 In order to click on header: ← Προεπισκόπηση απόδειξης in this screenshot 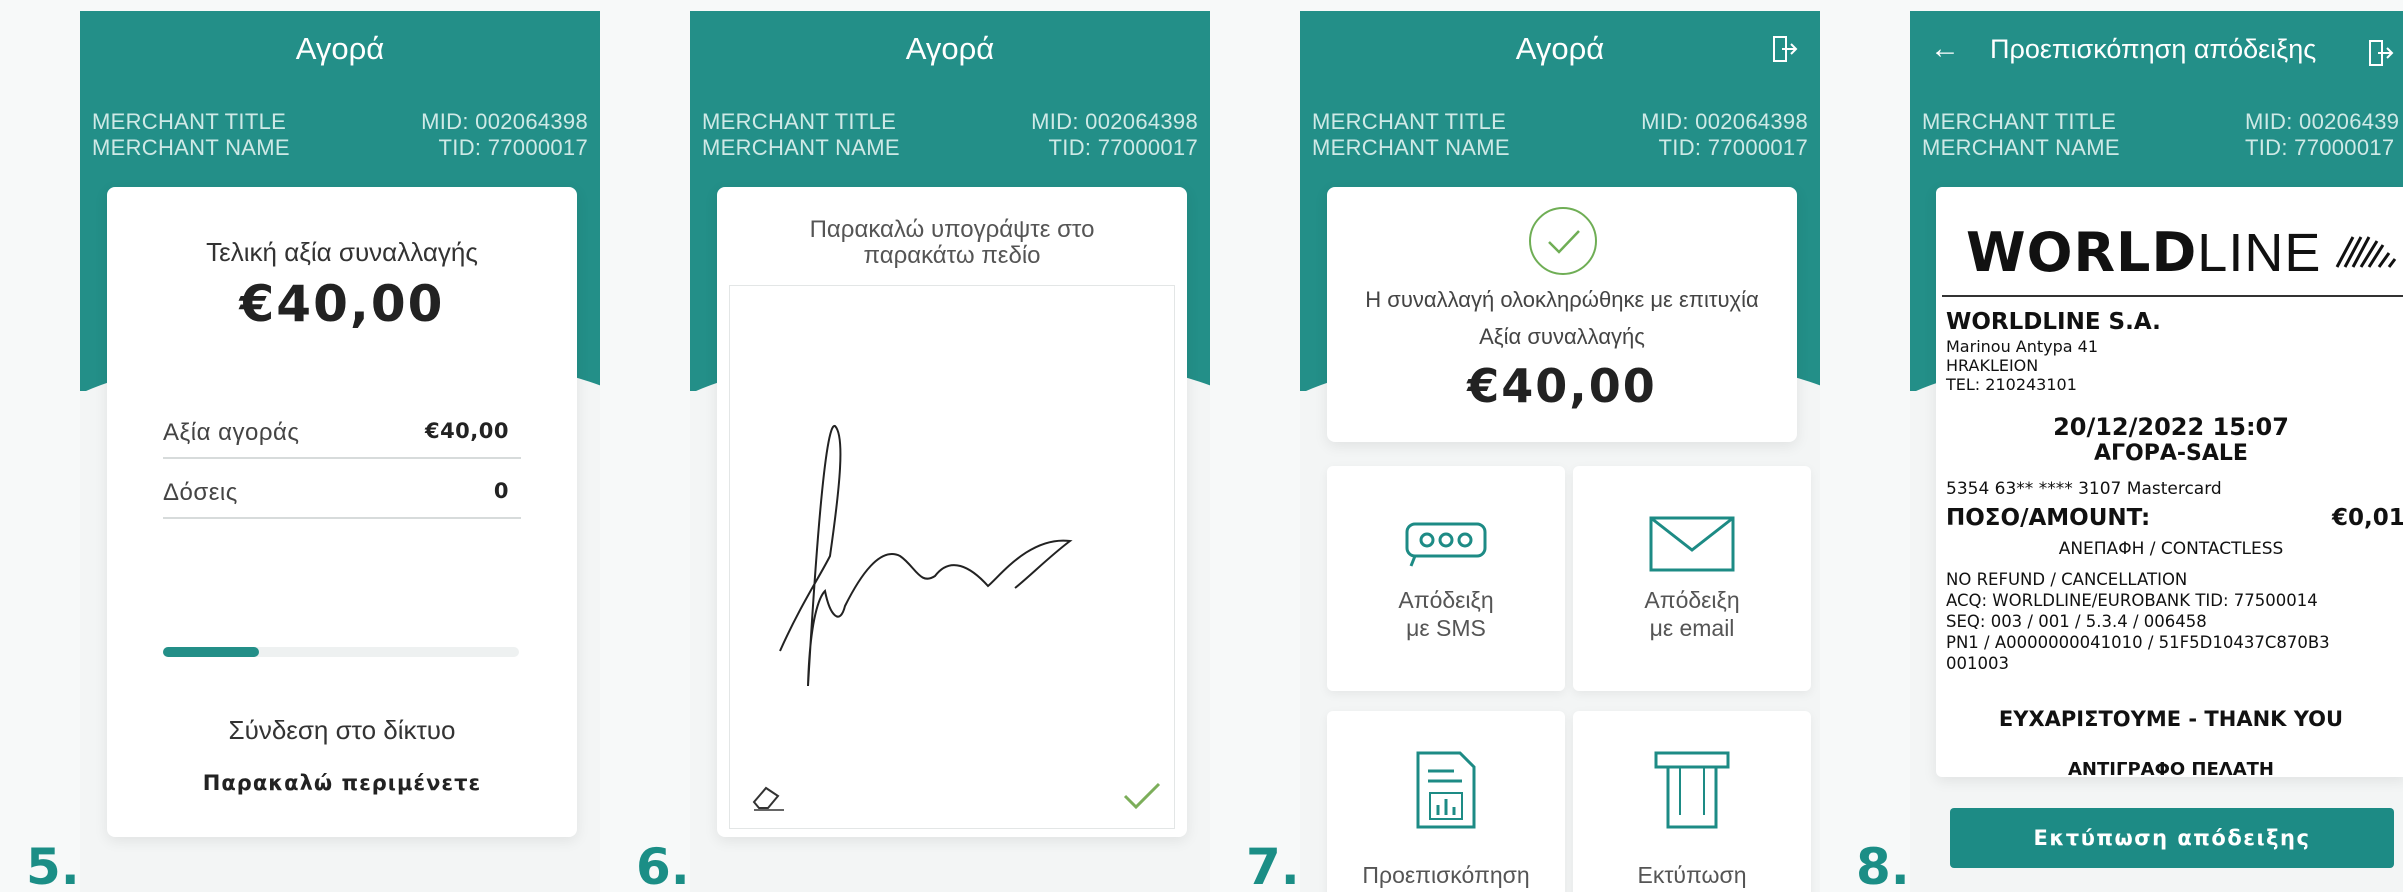, I will do `click(2156, 47)`.